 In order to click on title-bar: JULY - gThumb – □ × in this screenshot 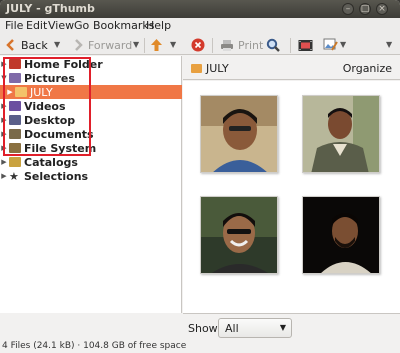, I will do `click(200, 9)`.